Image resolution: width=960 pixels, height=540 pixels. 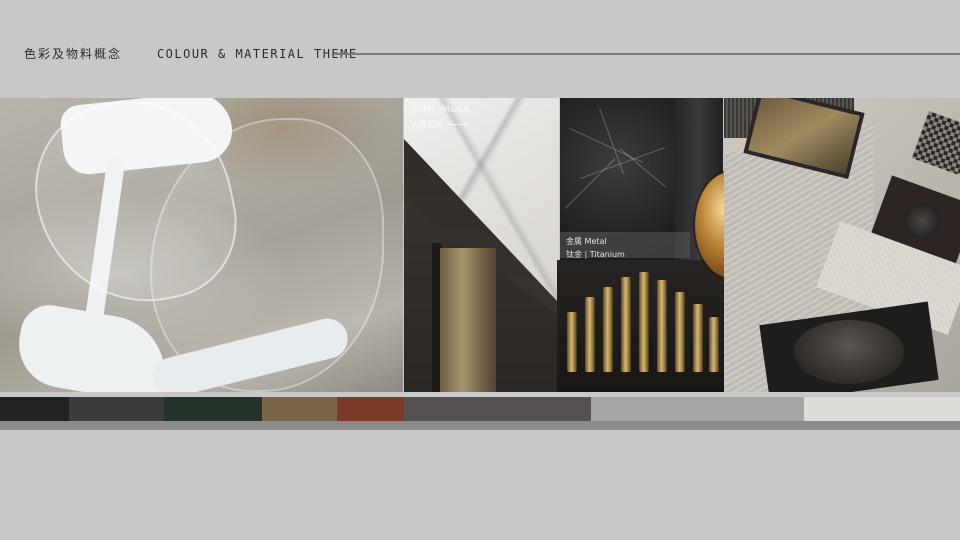 What do you see at coordinates (299, 409) in the screenshot?
I see `swatch-bronze` at bounding box center [299, 409].